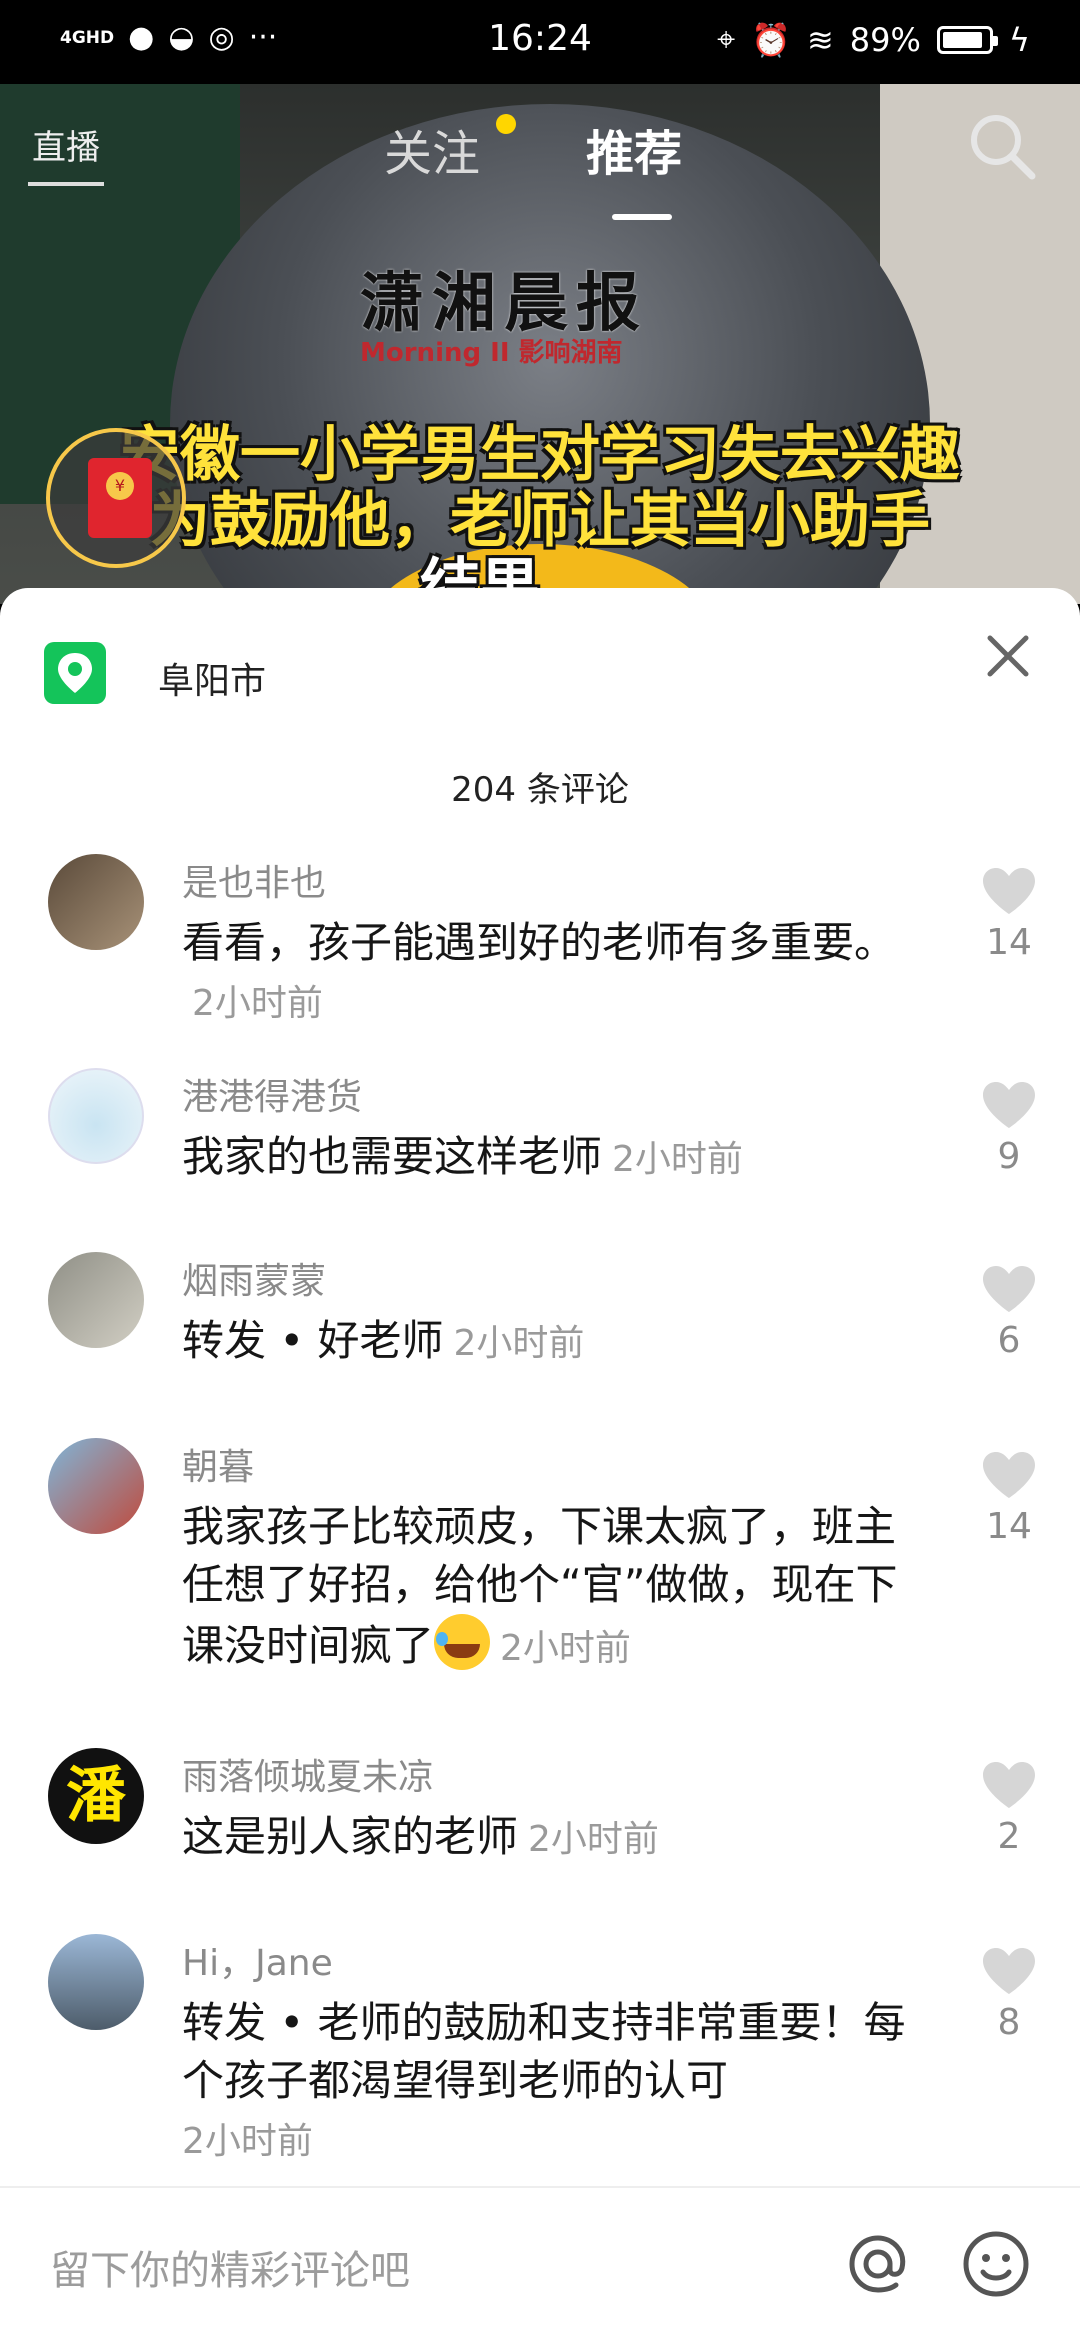 The image size is (1080, 2340). Describe the element at coordinates (504, 304) in the screenshot. I see `brand-watermark: 潇湘晨报` at that location.